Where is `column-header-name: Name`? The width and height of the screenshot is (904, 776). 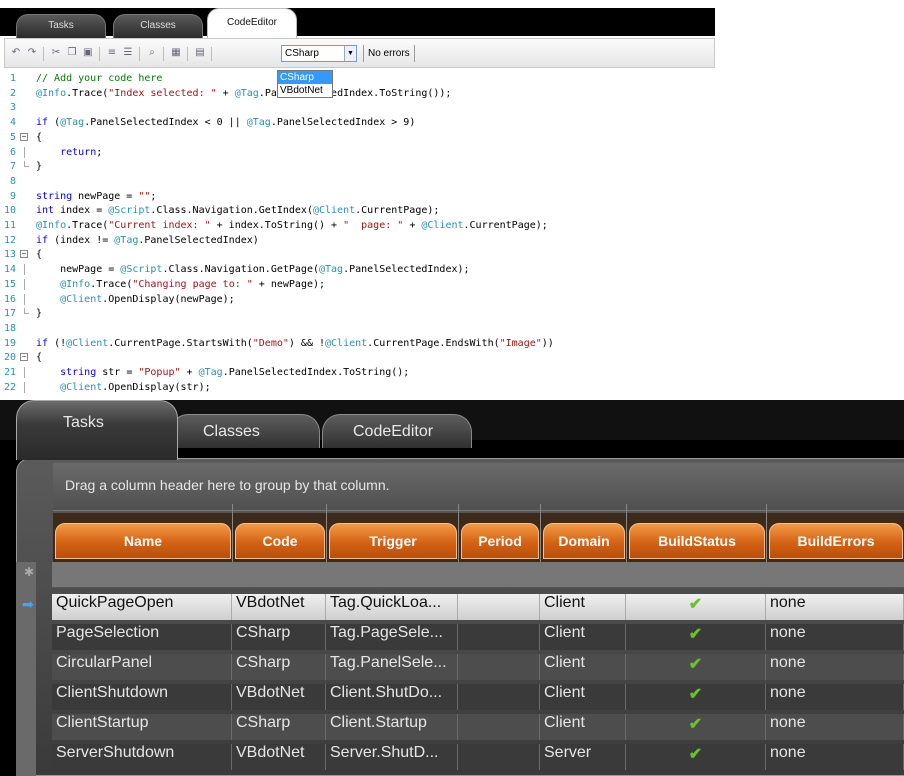 column-header-name: Name is located at coordinates (143, 541).